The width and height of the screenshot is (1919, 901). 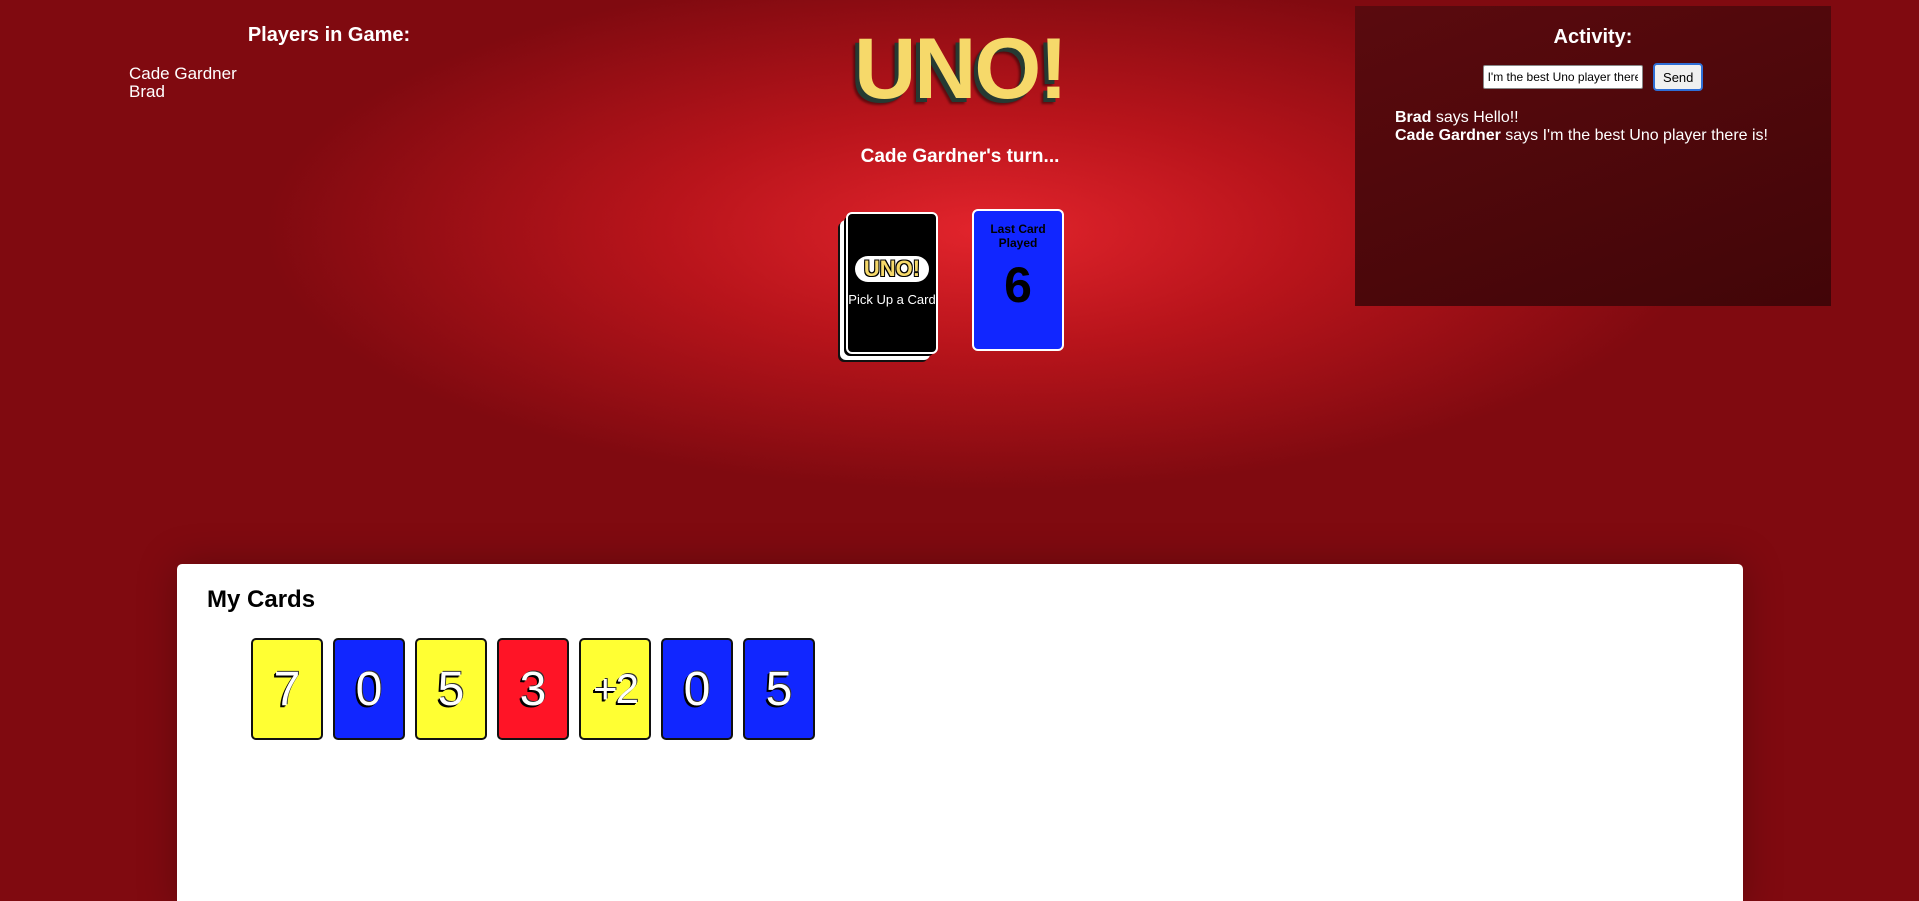 What do you see at coordinates (1678, 77) in the screenshot?
I see `send-button: Send` at bounding box center [1678, 77].